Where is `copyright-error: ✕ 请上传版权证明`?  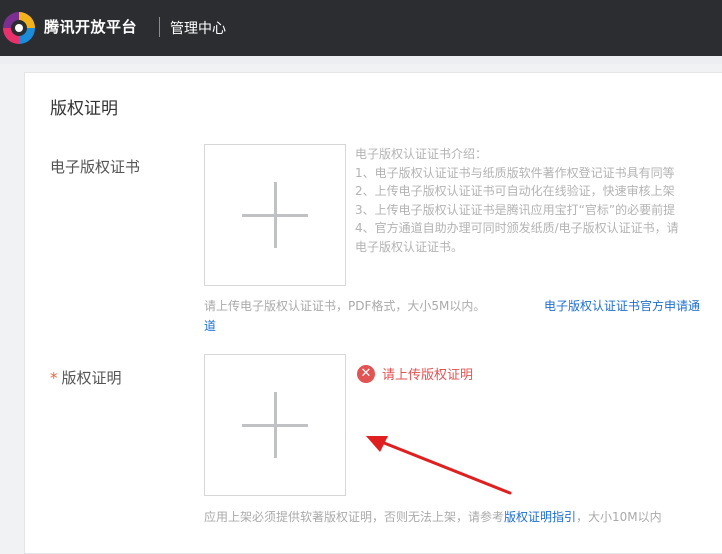
copyright-error: ✕ 请上传版权证明 is located at coordinates (415, 373).